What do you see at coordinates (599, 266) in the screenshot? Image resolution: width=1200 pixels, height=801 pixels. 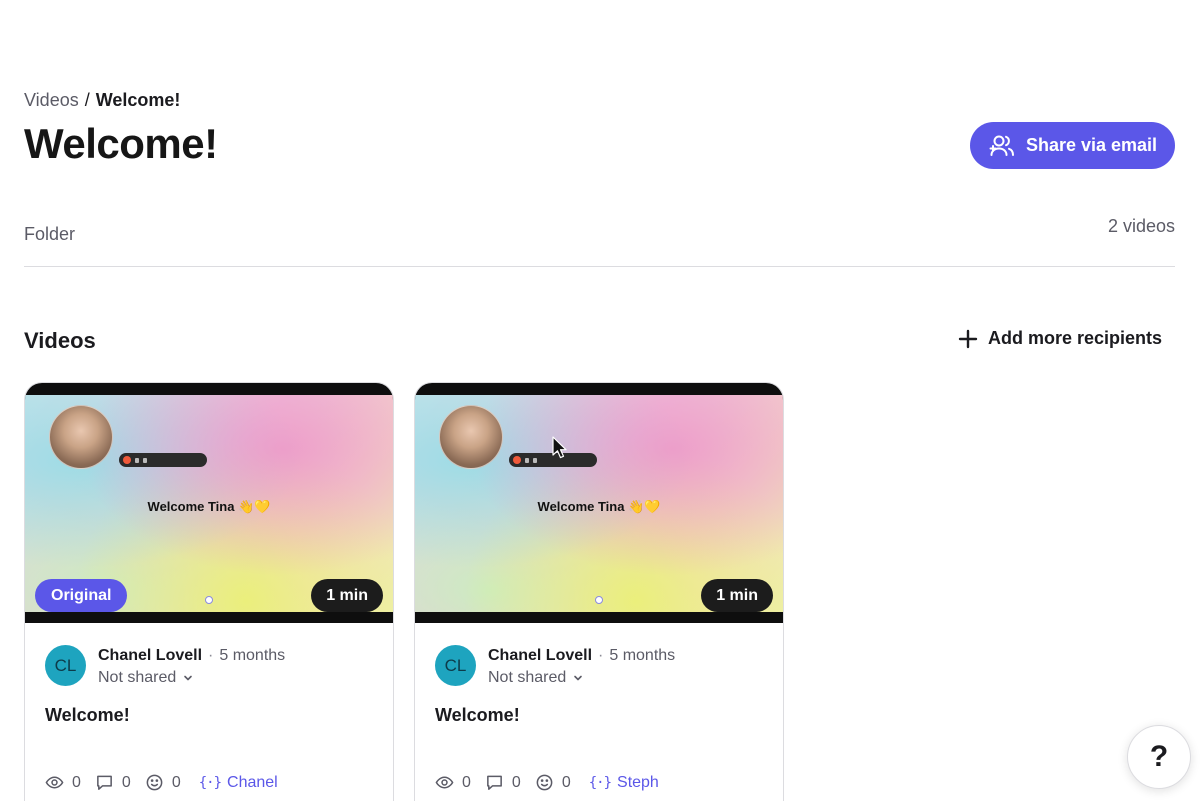 I see `header-divider` at bounding box center [599, 266].